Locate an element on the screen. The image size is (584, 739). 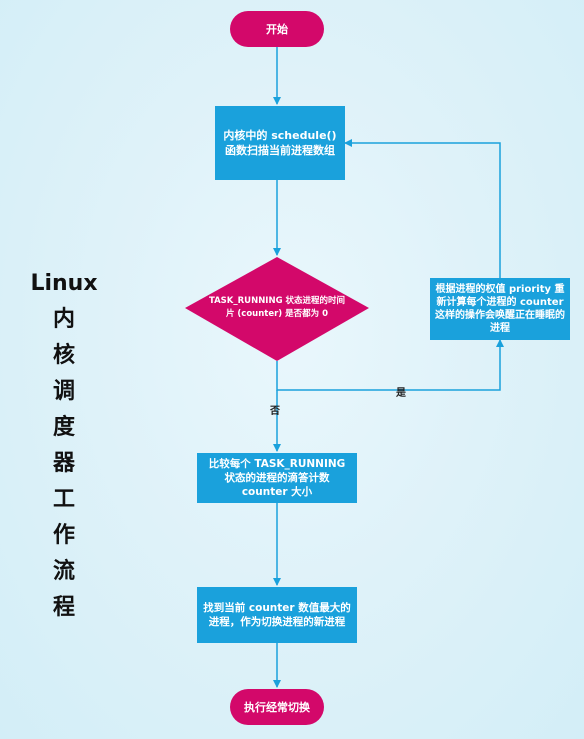
title-chars: 内 核 调 度 器 工 作 流 程 is located at coordinates (64, 464).